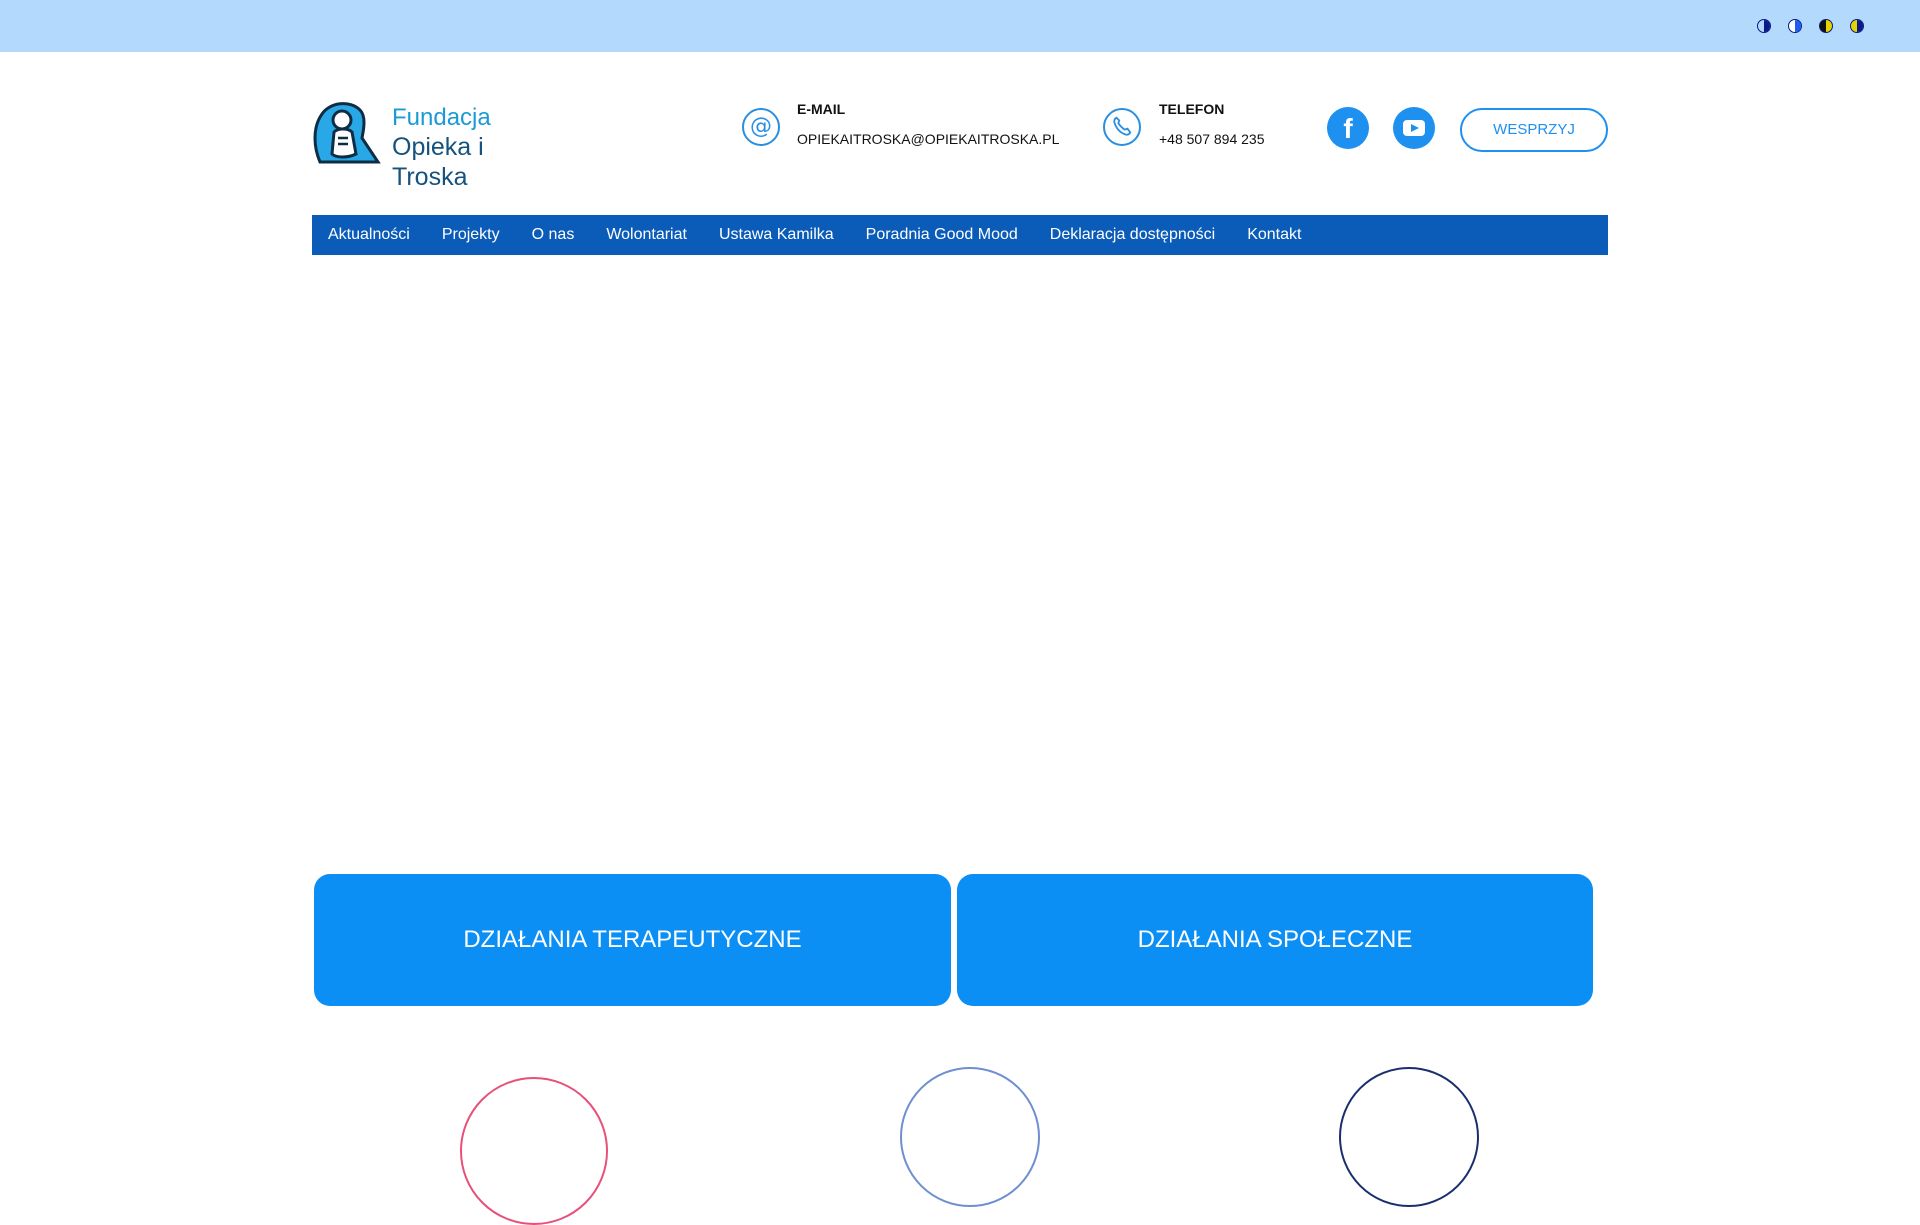 Image resolution: width=1920 pixels, height=1225 pixels. What do you see at coordinates (553, 235) in the screenshot?
I see `nav-item-o-nas: O nas` at bounding box center [553, 235].